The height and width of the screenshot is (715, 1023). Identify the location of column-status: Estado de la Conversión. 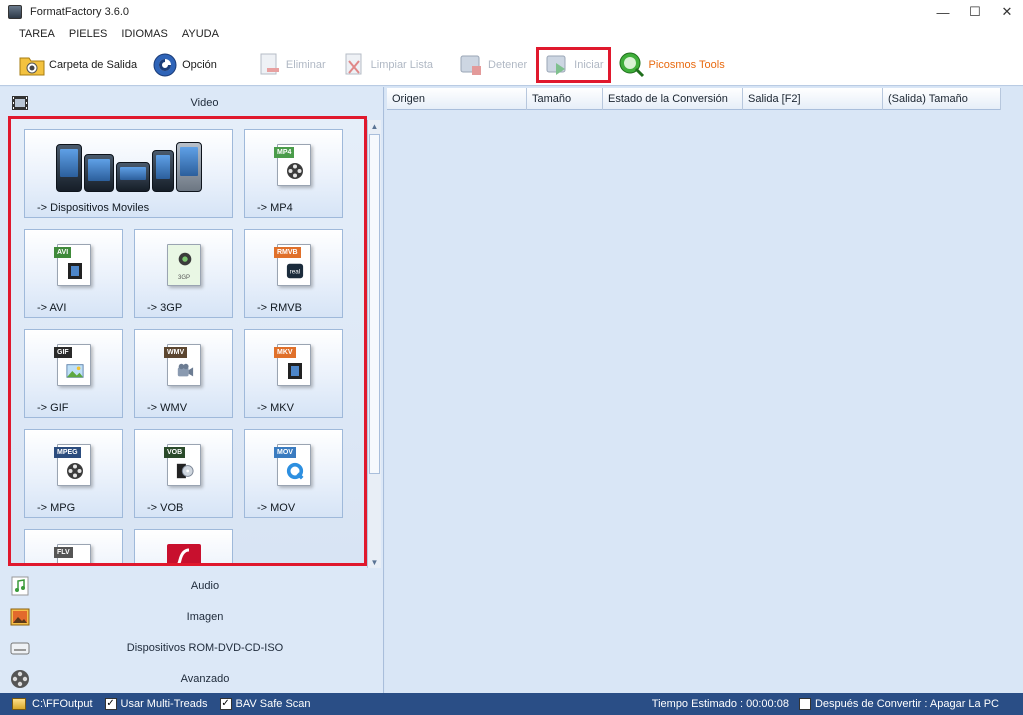
(673, 99).